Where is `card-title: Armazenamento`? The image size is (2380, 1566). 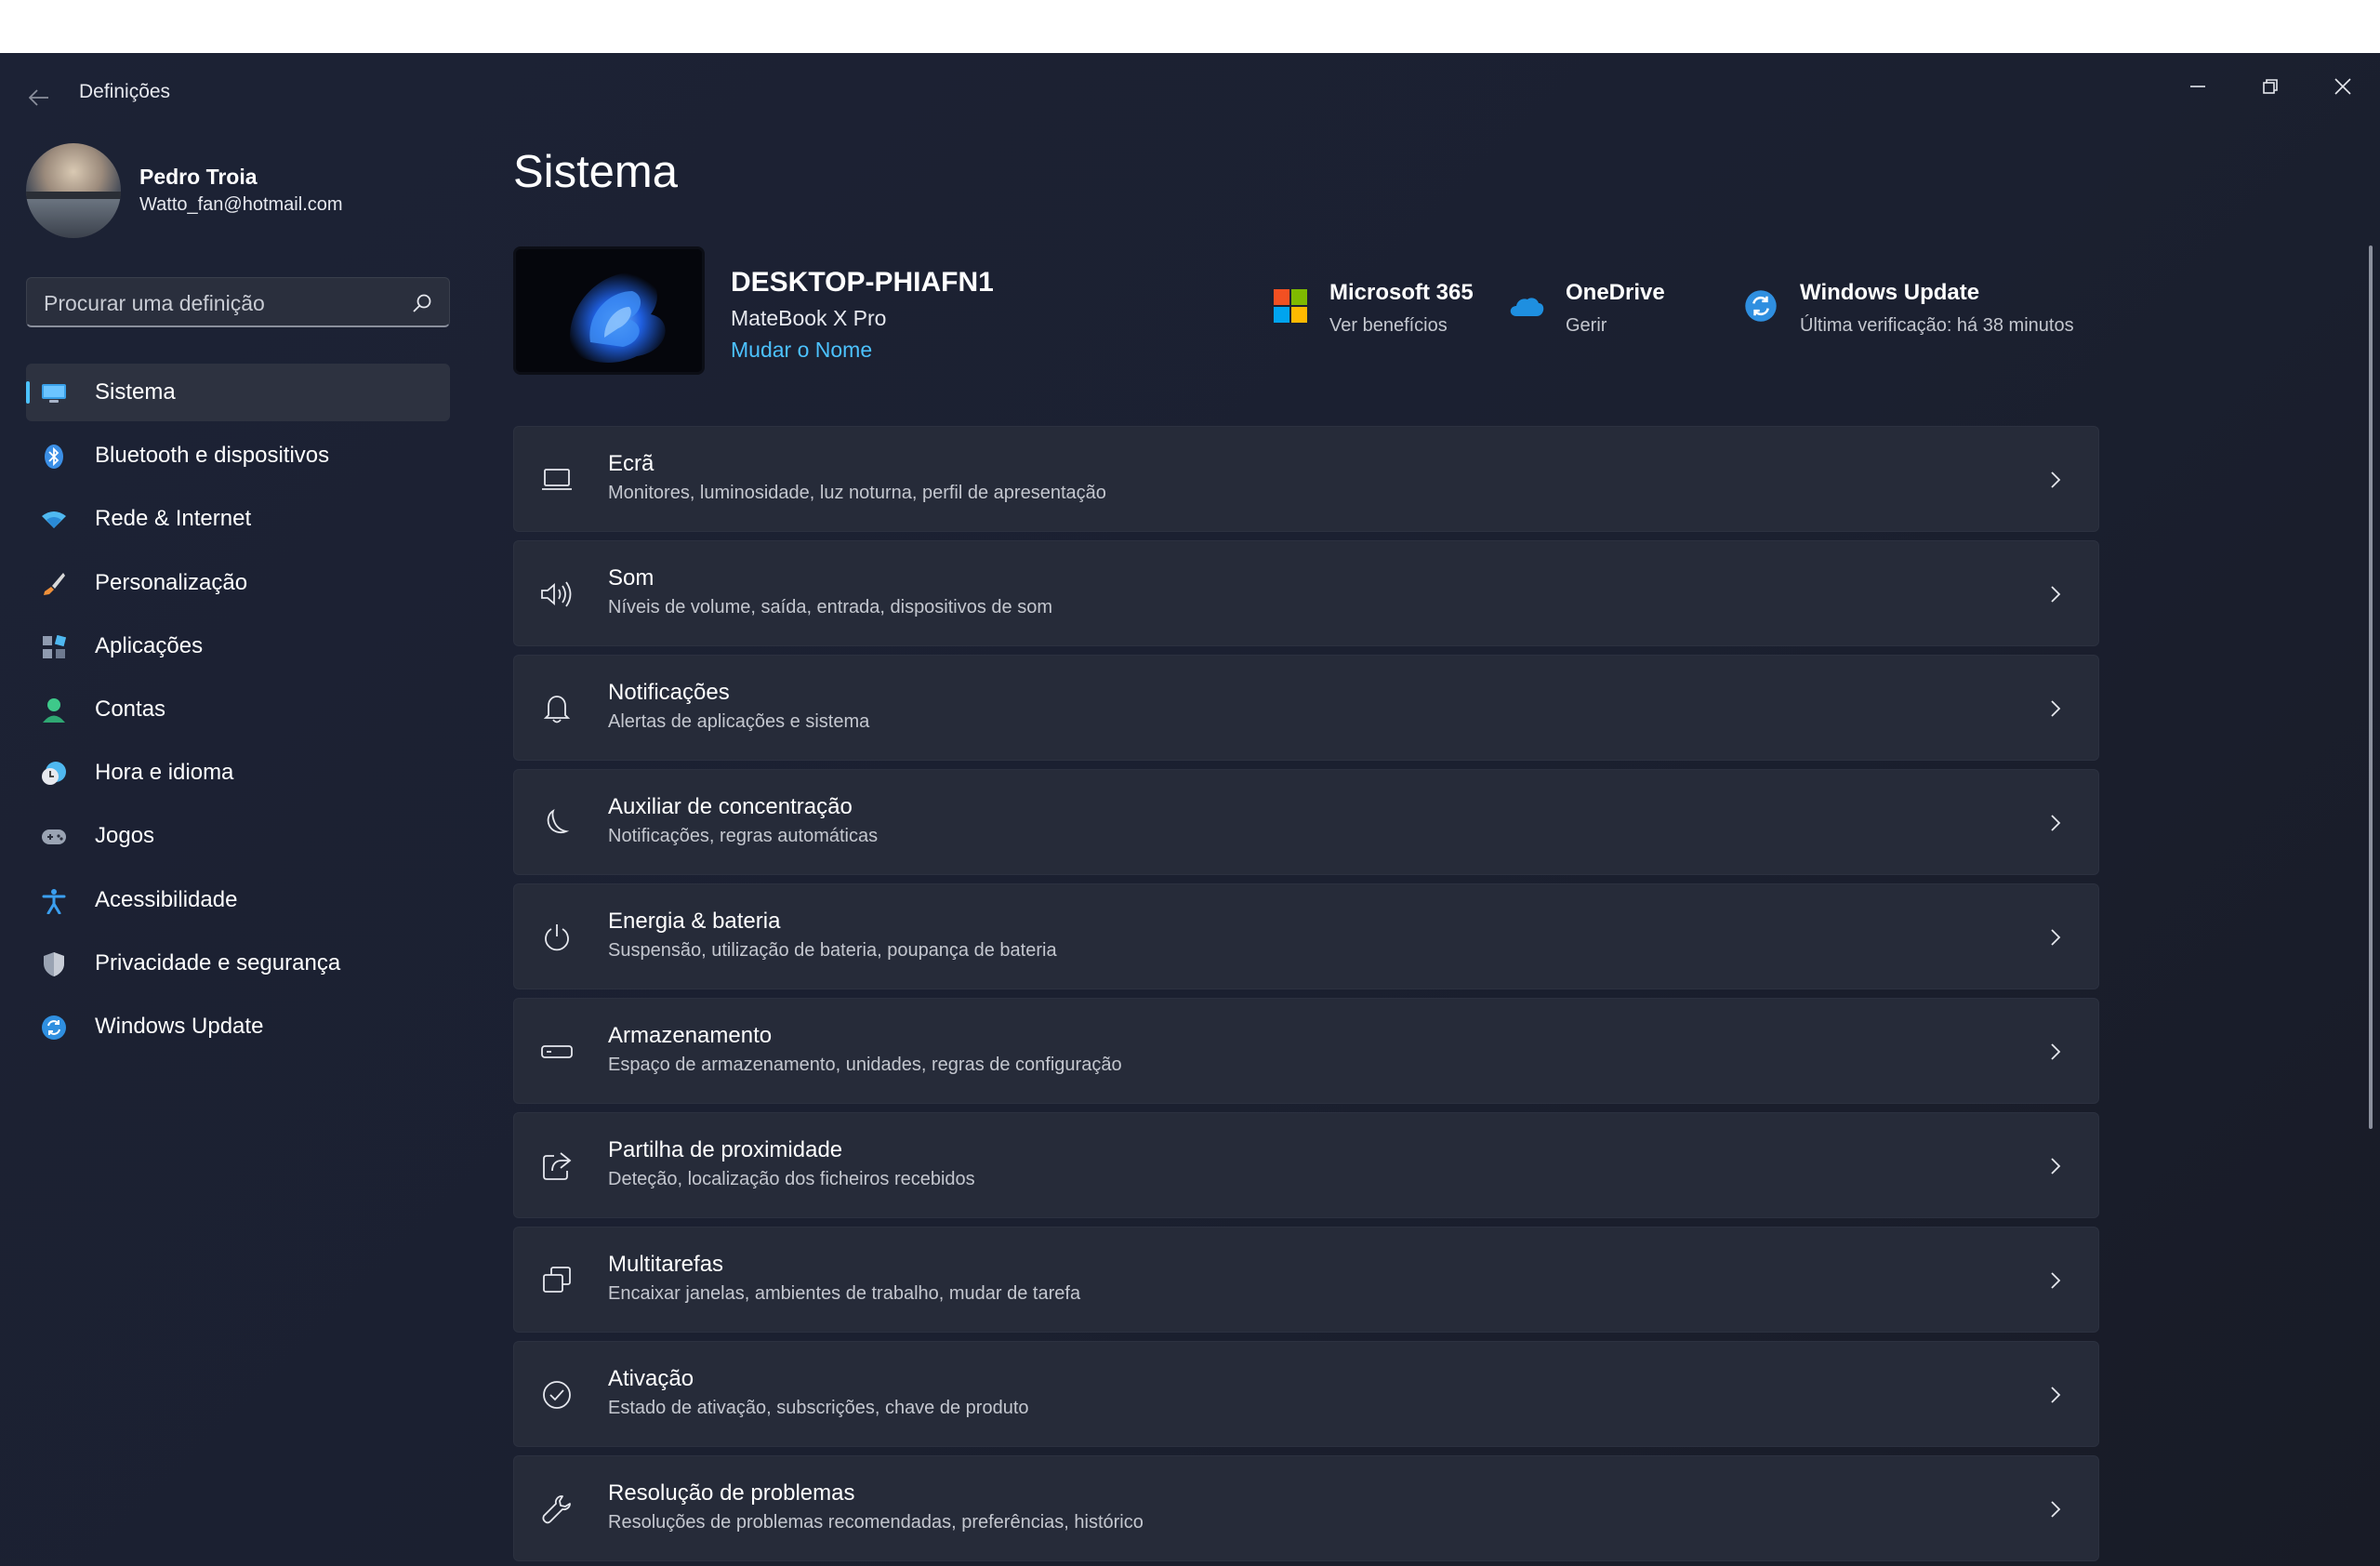
card-title: Armazenamento is located at coordinates (690, 1036).